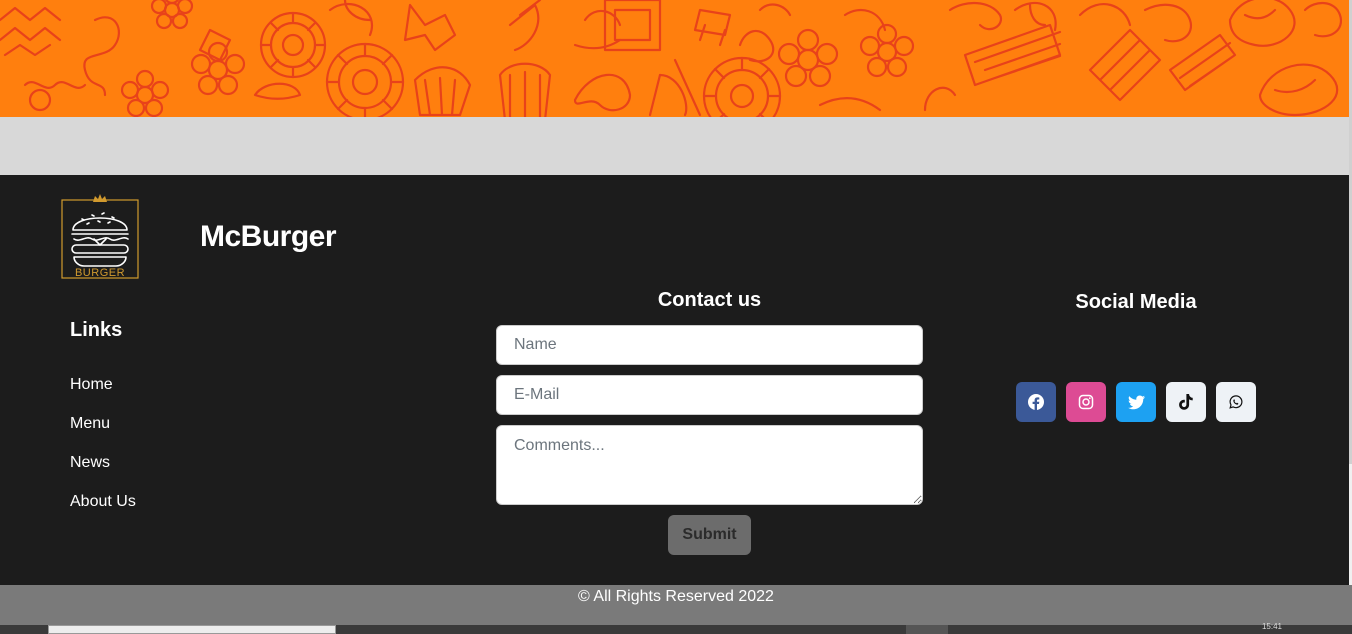 The image size is (1352, 634). What do you see at coordinates (709, 535) in the screenshot?
I see `submit-button: Submit` at bounding box center [709, 535].